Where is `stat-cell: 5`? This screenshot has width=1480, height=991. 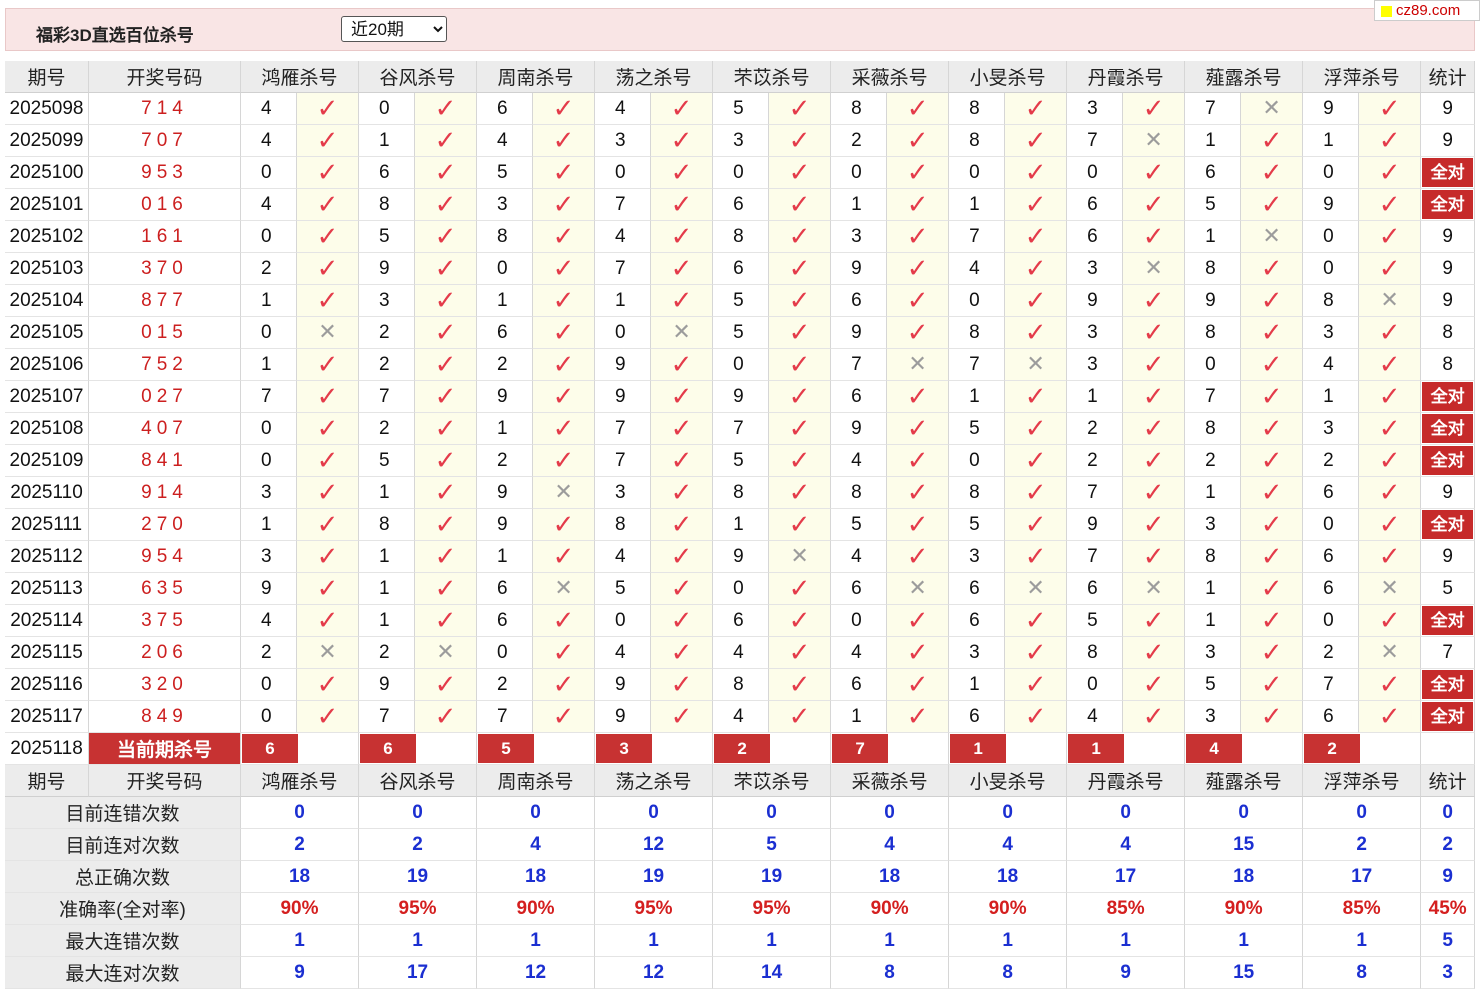 stat-cell: 5 is located at coordinates (1448, 589).